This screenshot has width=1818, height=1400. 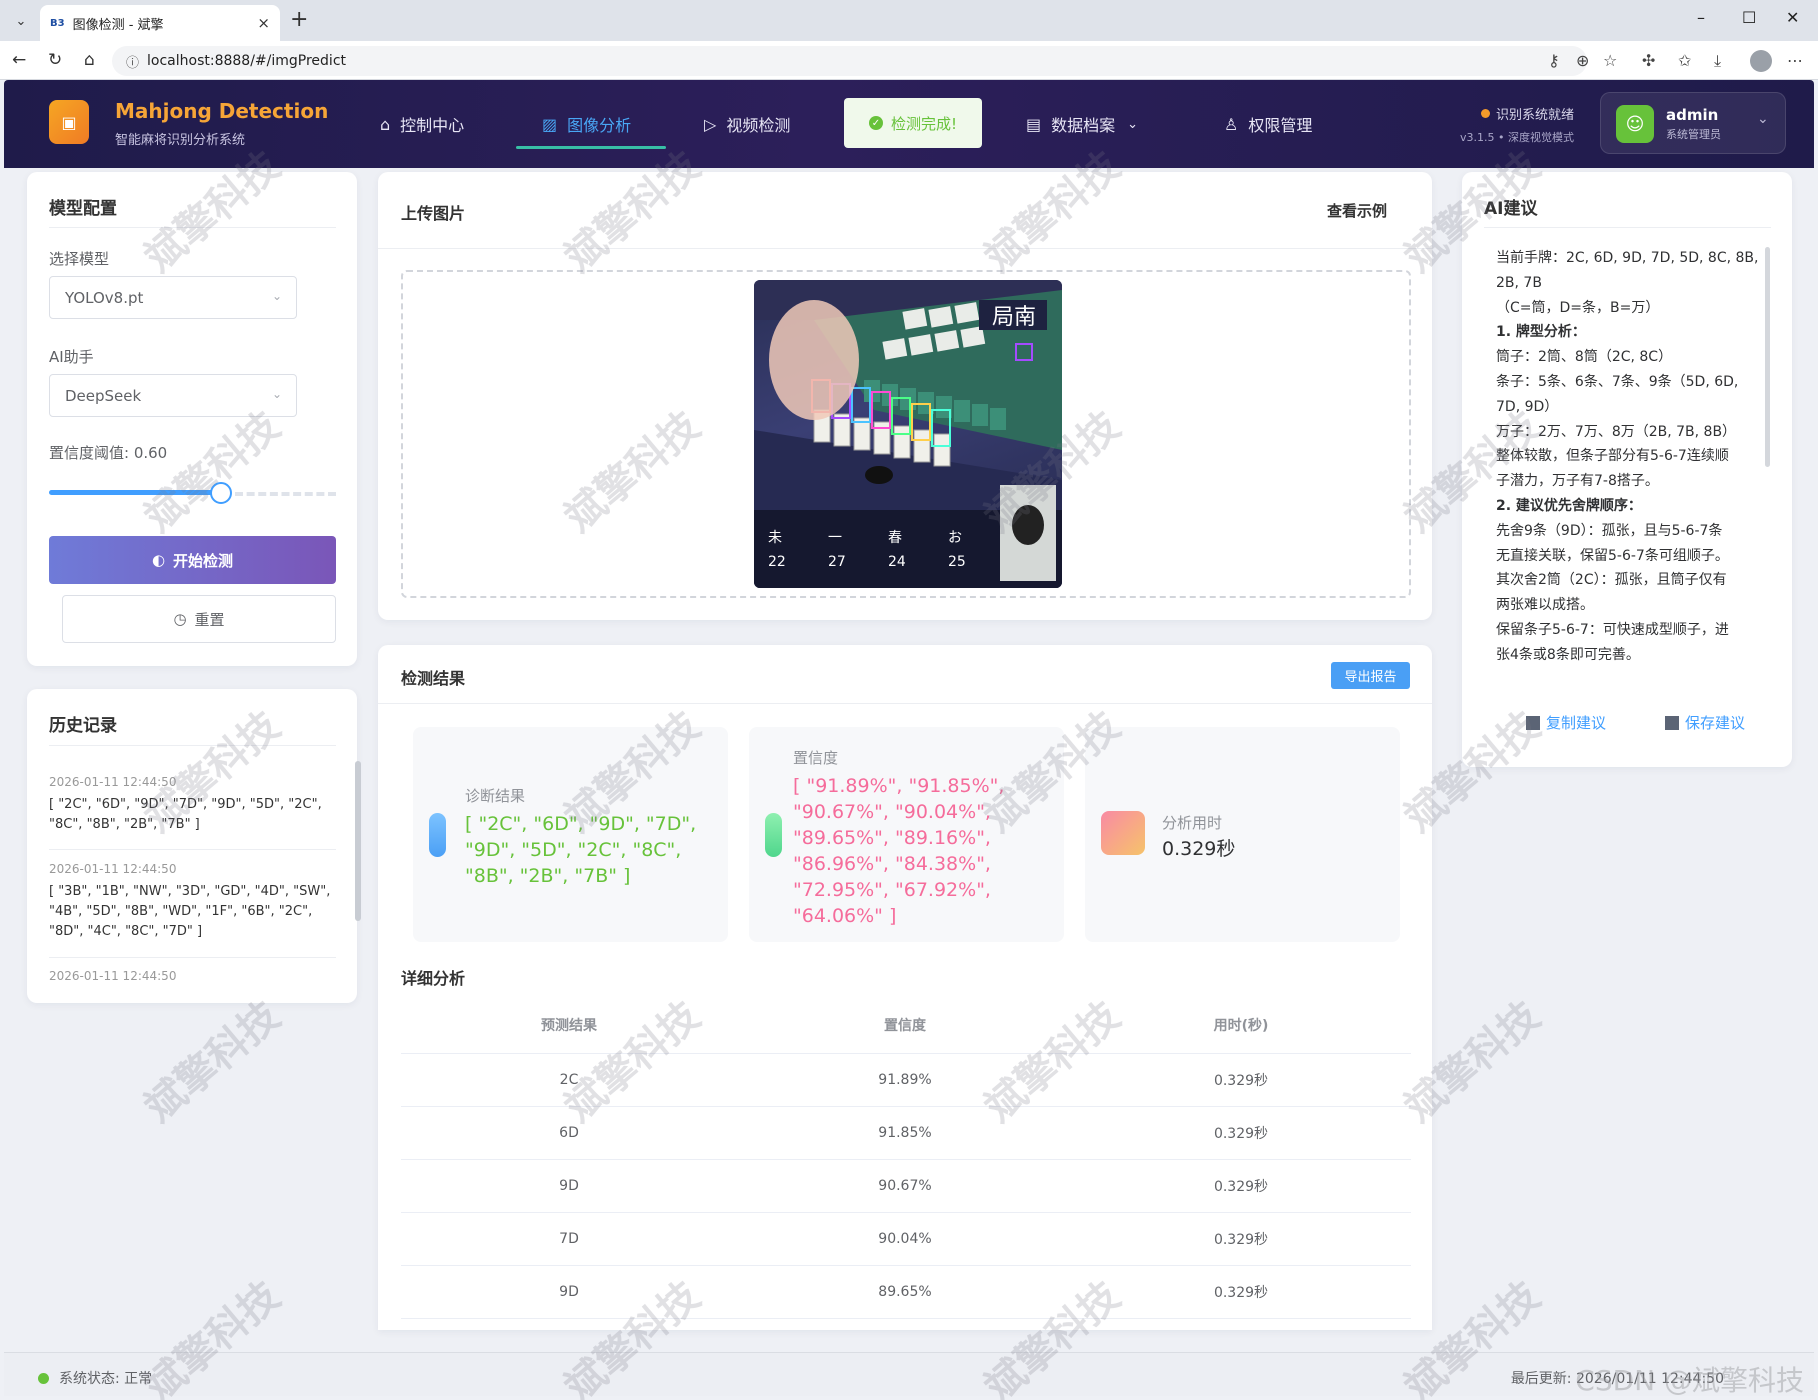 What do you see at coordinates (209, 619) in the screenshot?
I see `reset-button-label: 重置` at bounding box center [209, 619].